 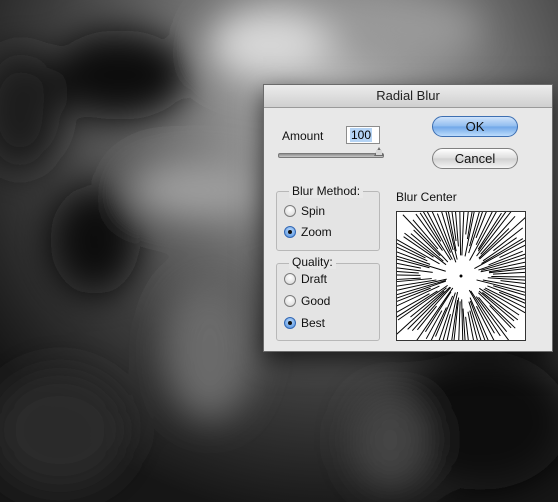 What do you see at coordinates (312, 262) in the screenshot?
I see `quality-title: Quality:` at bounding box center [312, 262].